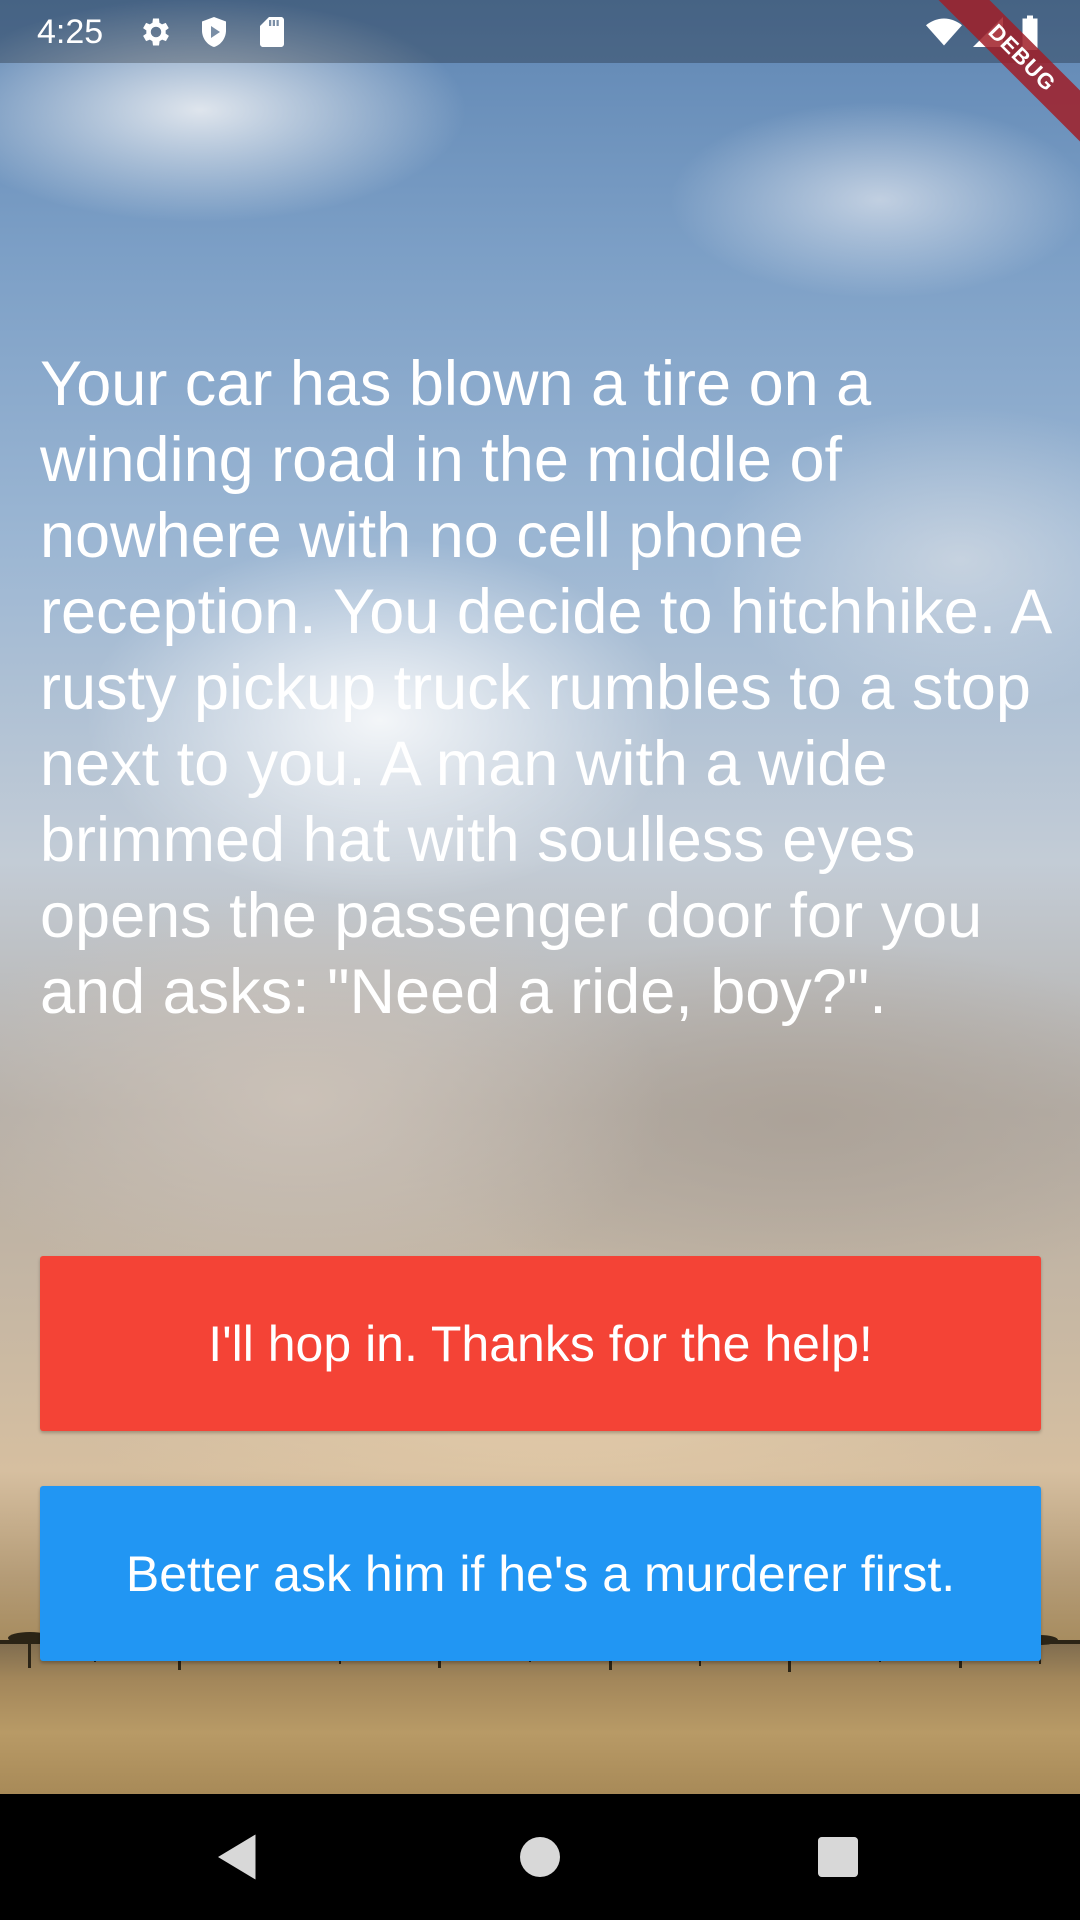 This screenshot has width=1080, height=1920. What do you see at coordinates (238, 1857) in the screenshot?
I see `back-icon` at bounding box center [238, 1857].